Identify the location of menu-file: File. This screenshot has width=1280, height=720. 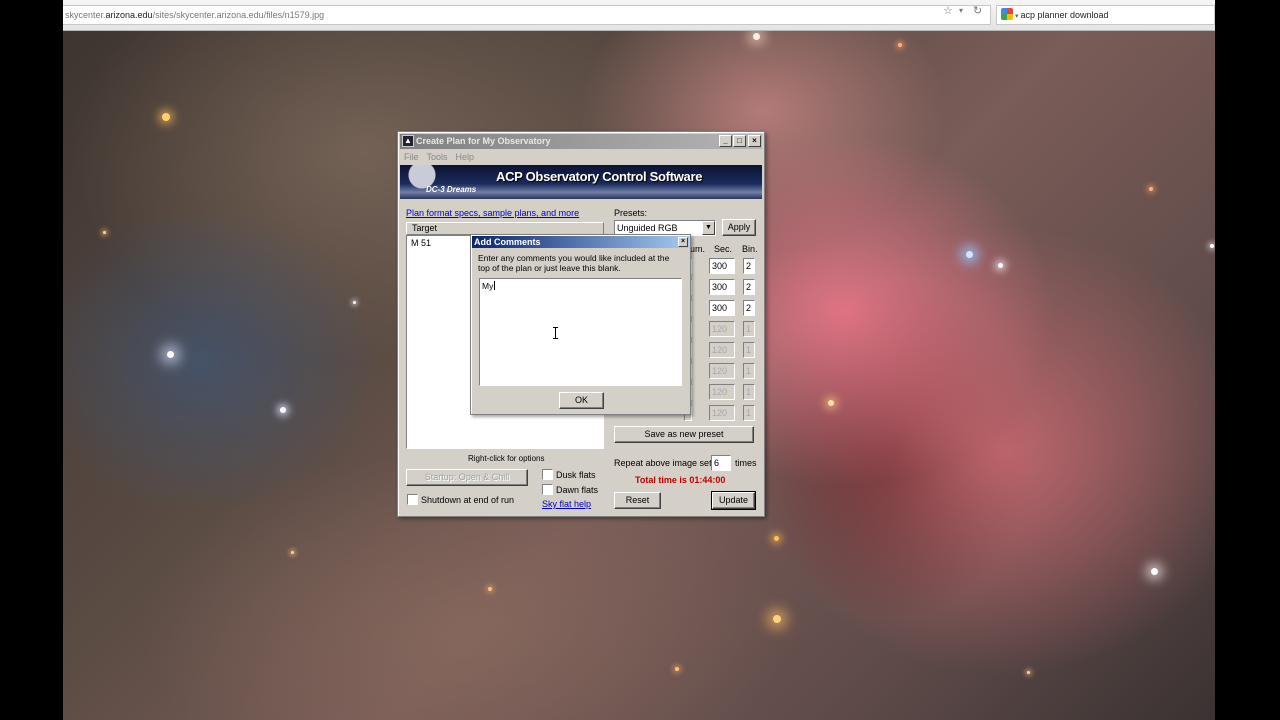
(411, 157).